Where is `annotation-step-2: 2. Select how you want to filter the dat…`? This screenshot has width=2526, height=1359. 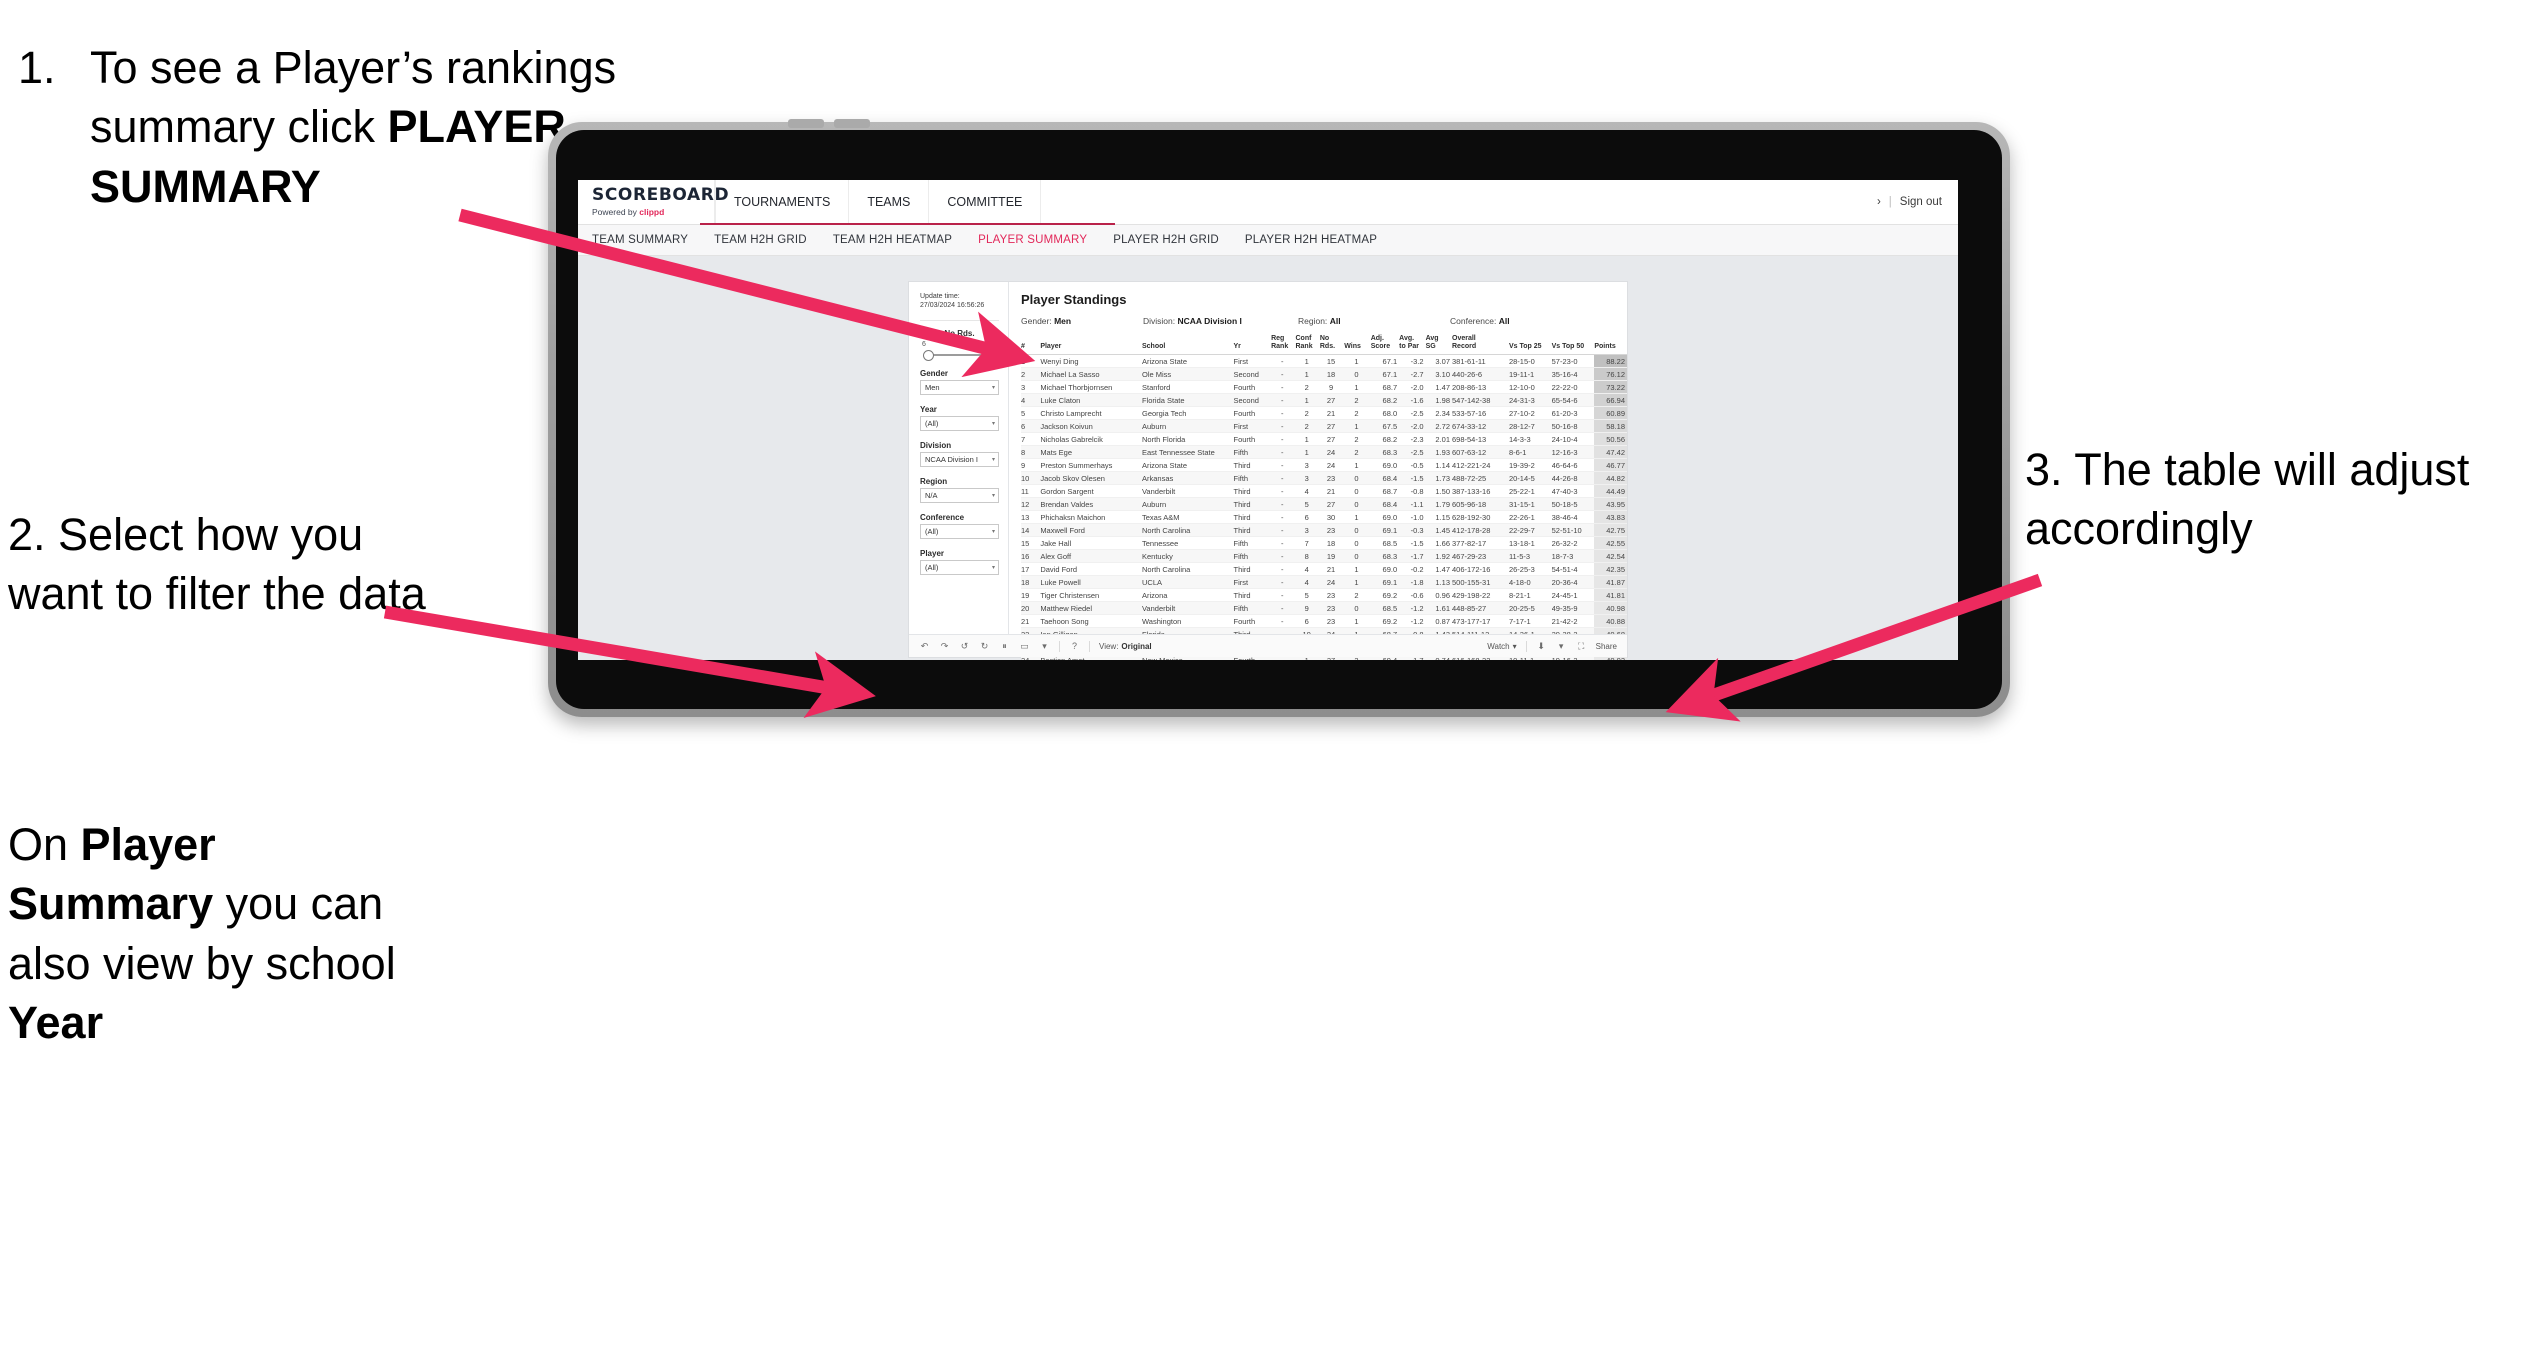 annotation-step-2: 2. Select how you want to filter the dat… is located at coordinates (217, 564).